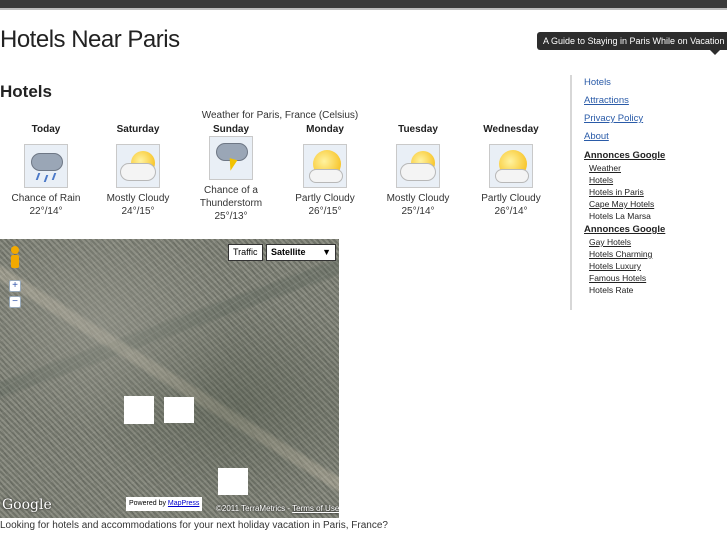 Image resolution: width=727 pixels, height=545 pixels. What do you see at coordinates (46, 198) in the screenshot?
I see `weather-condition: Chance of Rain` at bounding box center [46, 198].